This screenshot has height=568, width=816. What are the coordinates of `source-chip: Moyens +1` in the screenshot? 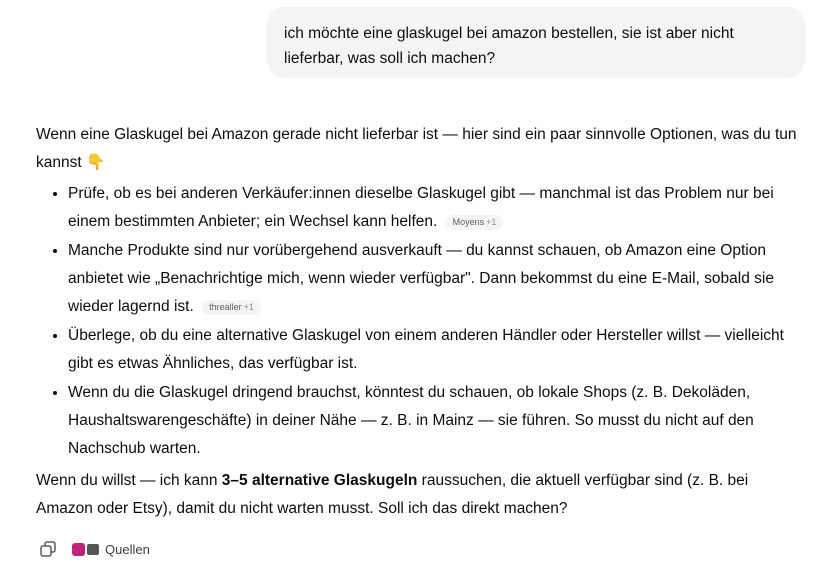 It's located at (474, 222).